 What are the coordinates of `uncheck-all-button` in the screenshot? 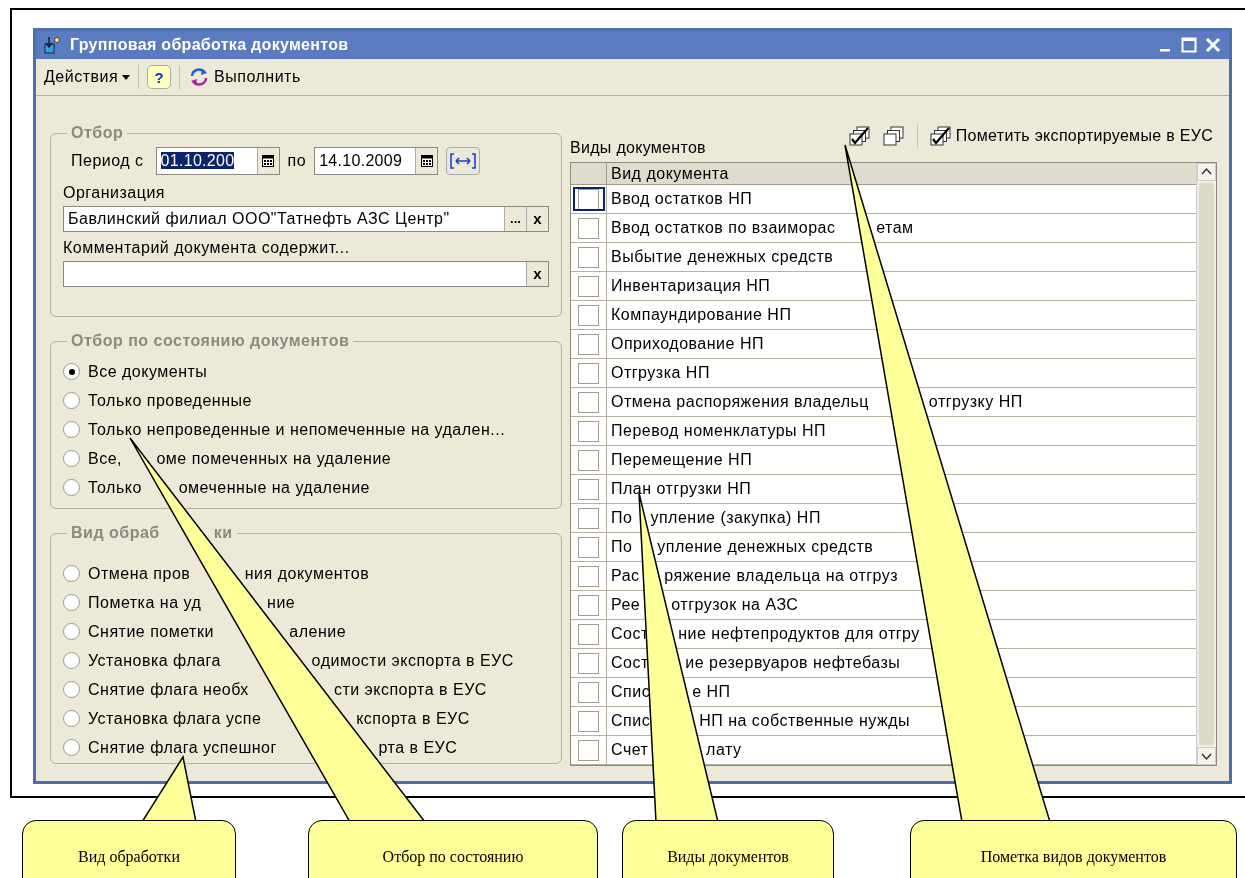 It's located at (893, 136).